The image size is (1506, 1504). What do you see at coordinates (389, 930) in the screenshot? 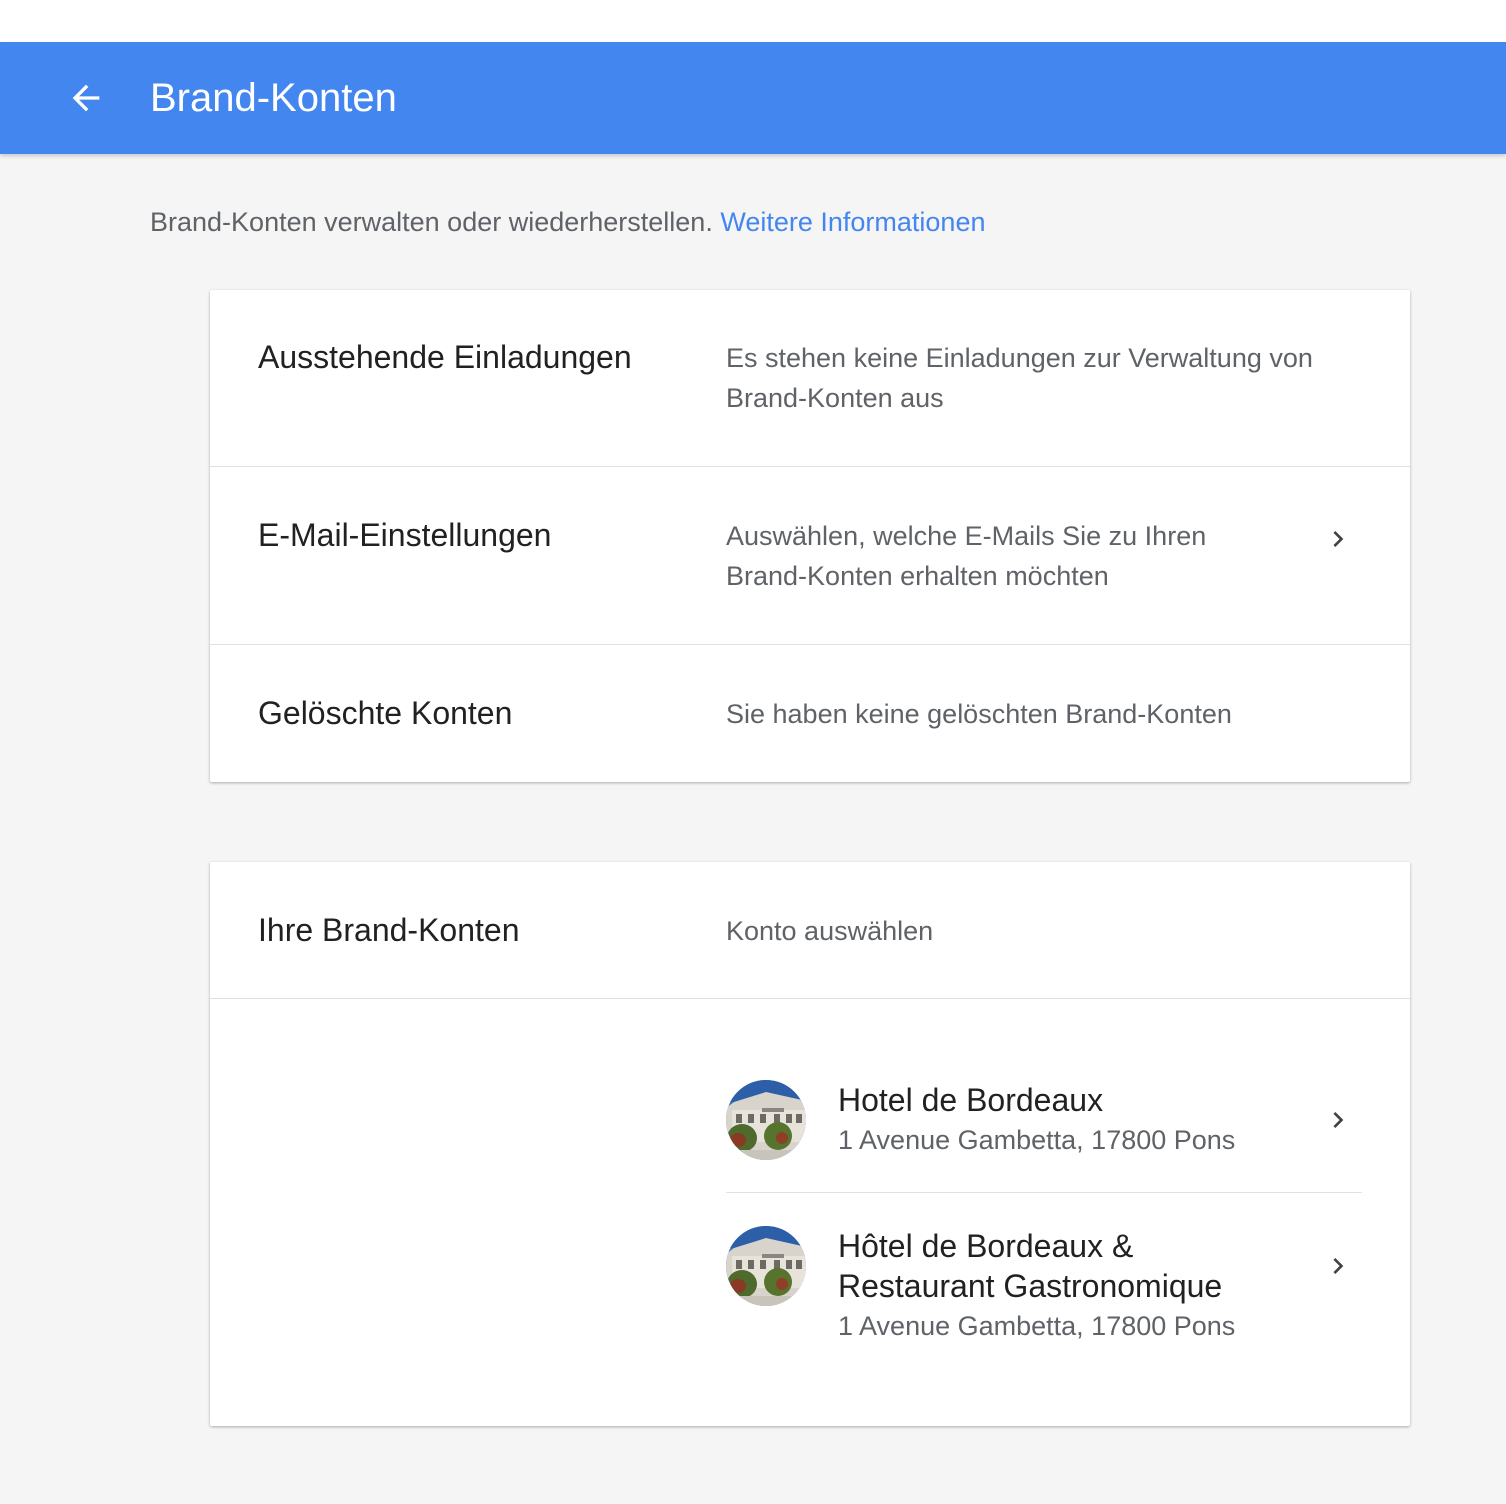
I see `brand-accounts-label: Ihre Brand-Konten` at bounding box center [389, 930].